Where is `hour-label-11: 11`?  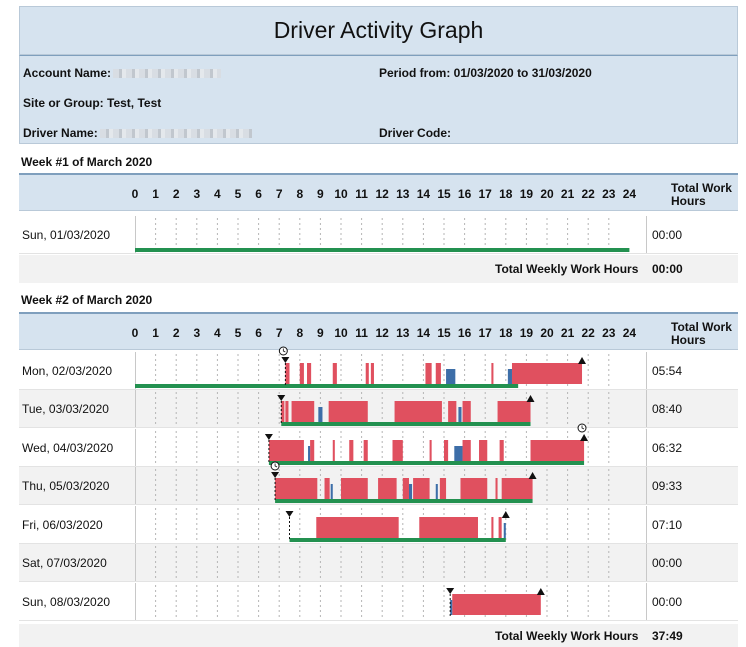 hour-label-11: 11 is located at coordinates (361, 333).